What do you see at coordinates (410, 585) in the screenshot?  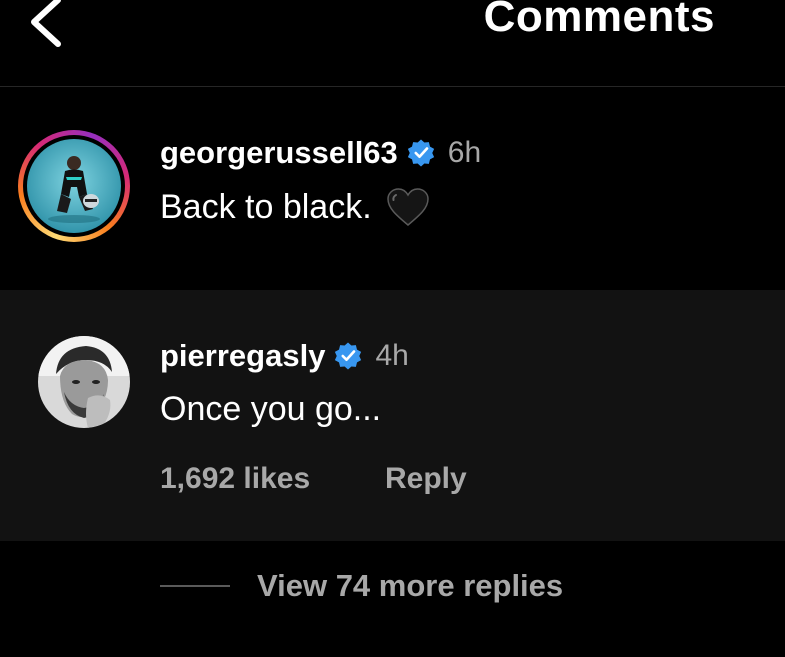 I see `view-more-replies-label: View 74 more replies` at bounding box center [410, 585].